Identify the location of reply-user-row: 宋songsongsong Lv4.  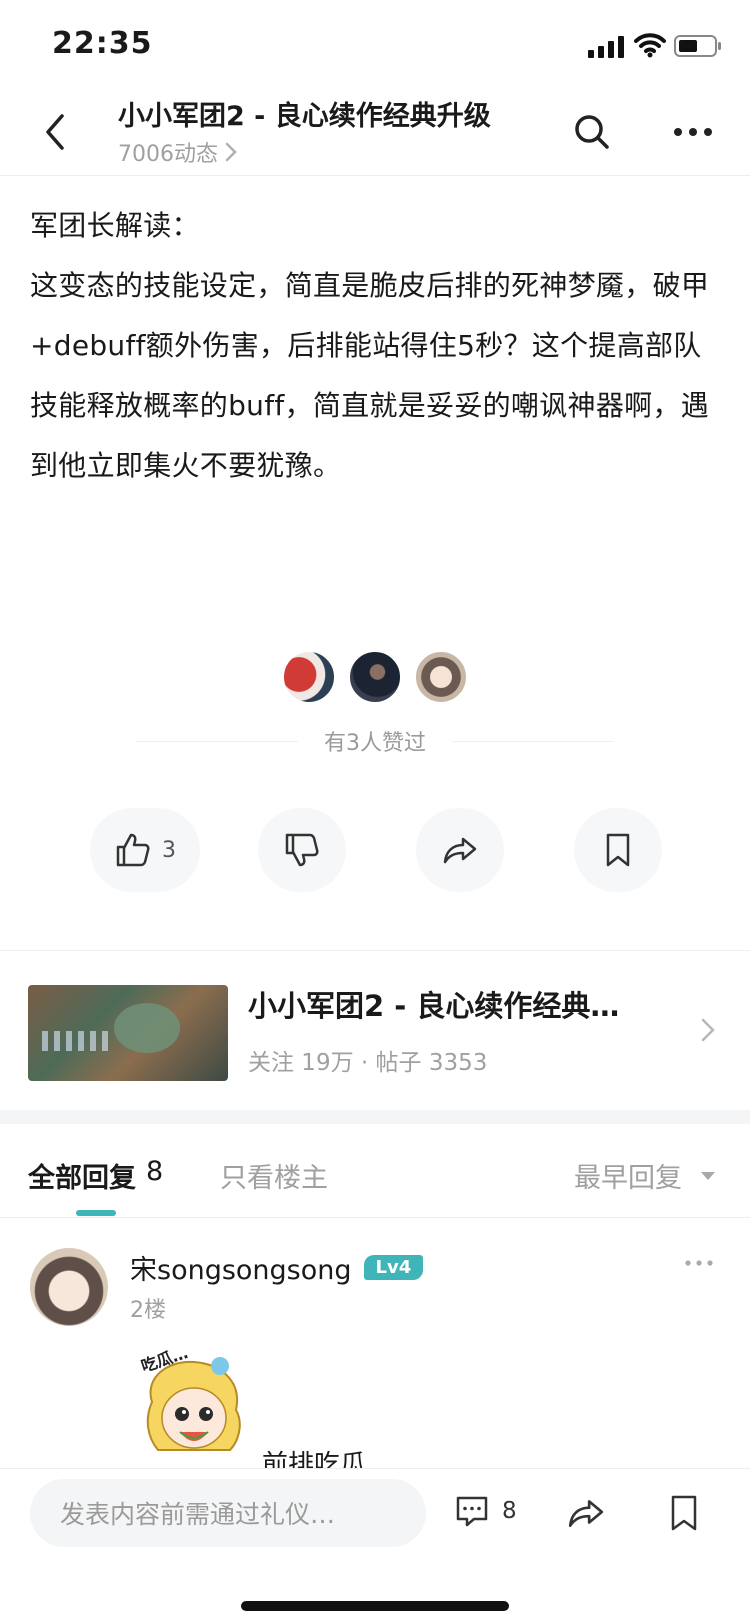
(277, 1267).